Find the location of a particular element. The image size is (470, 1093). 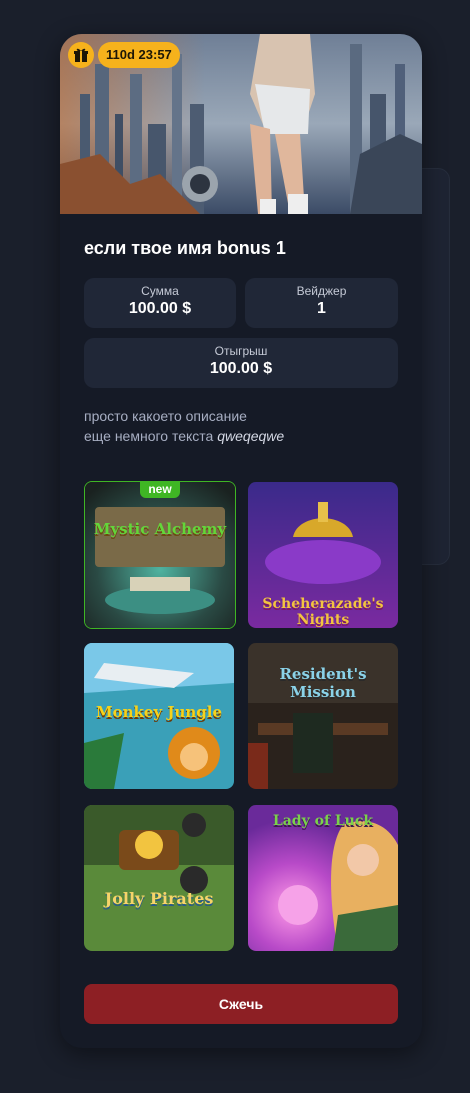

burn-button: Сжечь is located at coordinates (241, 1004).